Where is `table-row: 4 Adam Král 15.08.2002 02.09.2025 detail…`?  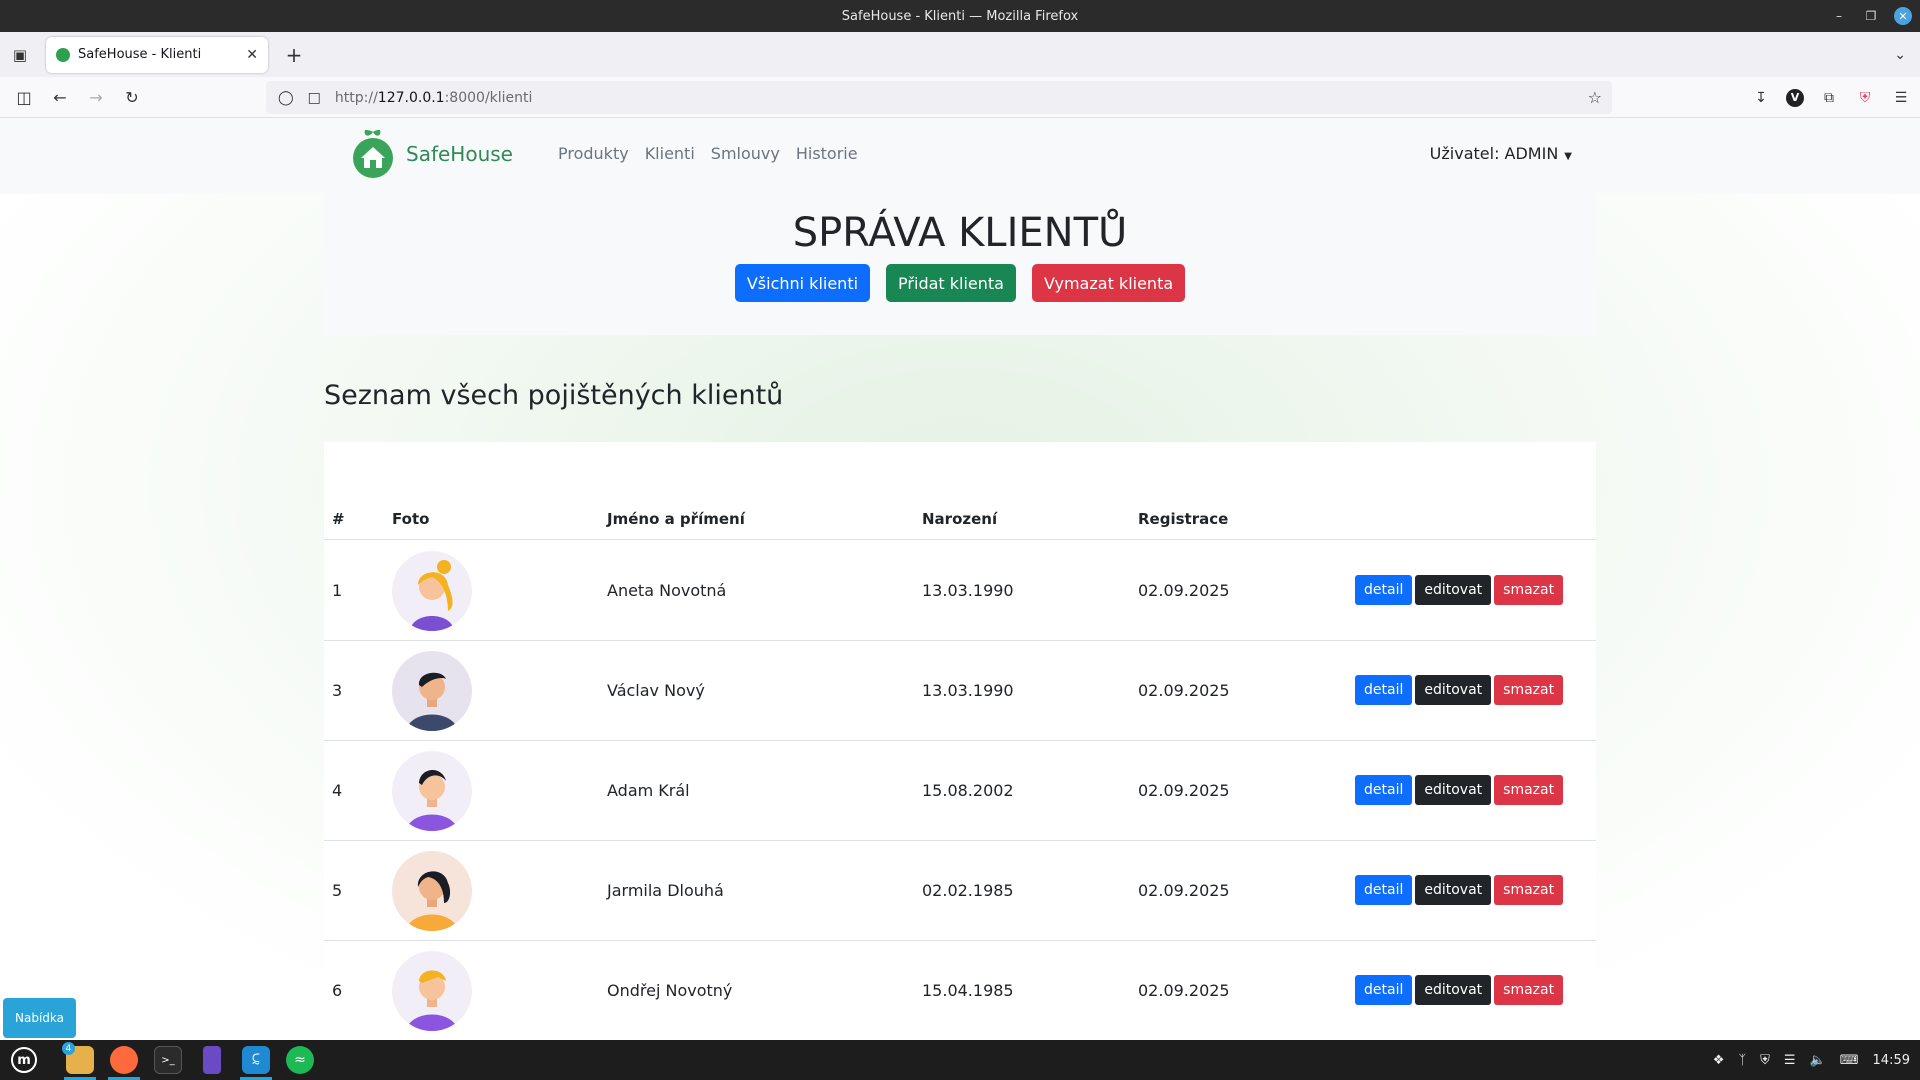
table-row: 4 Adam Král 15.08.2002 02.09.2025 detail… is located at coordinates (960, 791).